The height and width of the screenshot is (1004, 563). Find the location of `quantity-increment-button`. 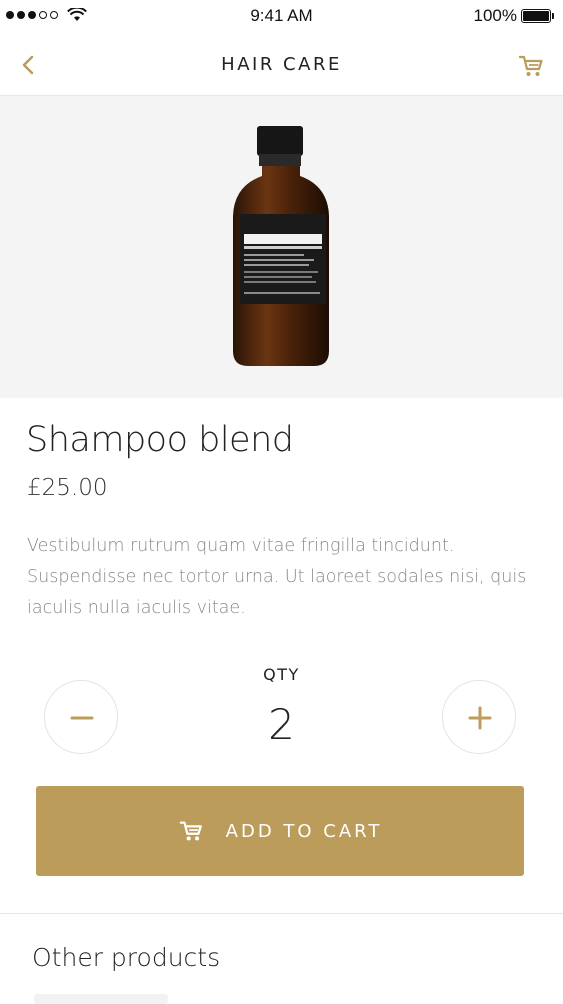

quantity-increment-button is located at coordinates (479, 717).